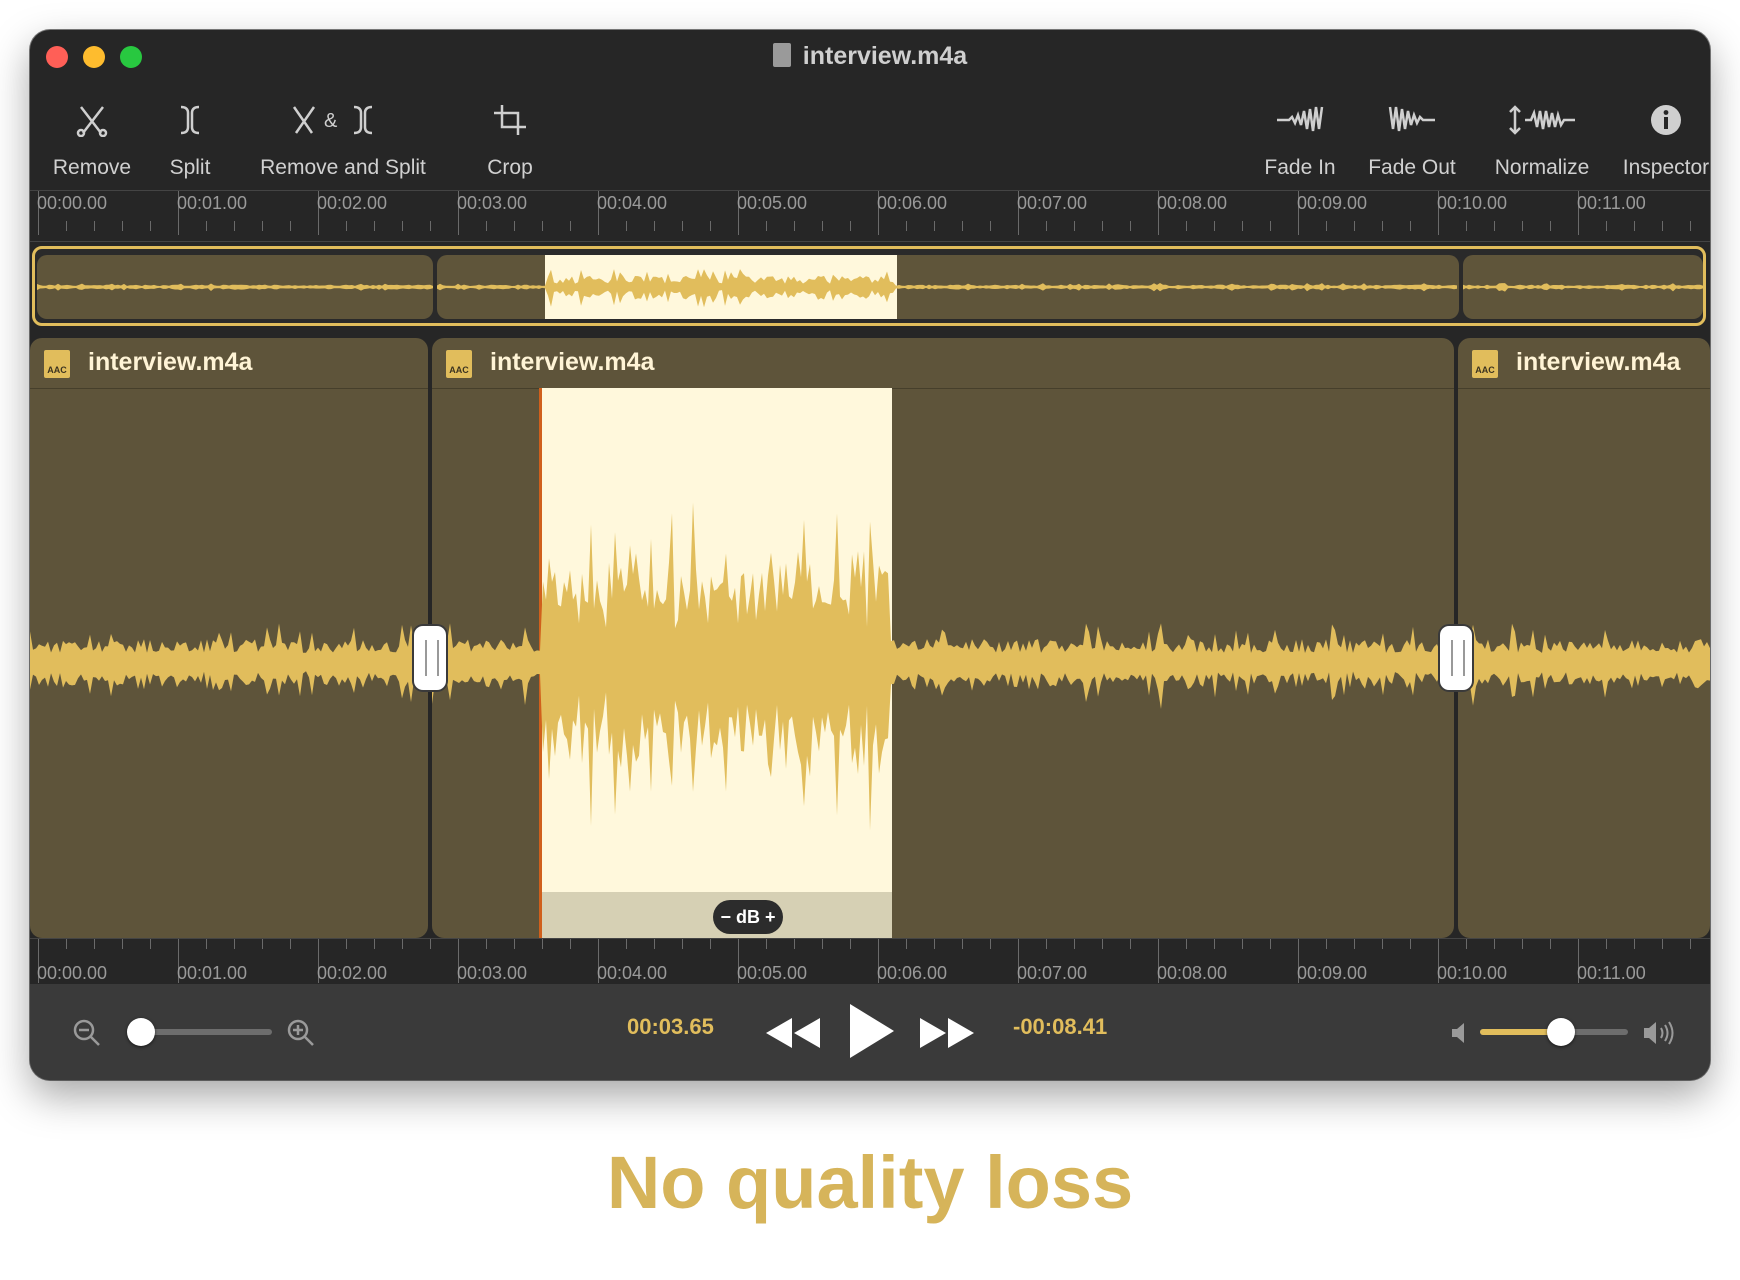  What do you see at coordinates (1300, 138) in the screenshot?
I see `fade-in-button: Fade In` at bounding box center [1300, 138].